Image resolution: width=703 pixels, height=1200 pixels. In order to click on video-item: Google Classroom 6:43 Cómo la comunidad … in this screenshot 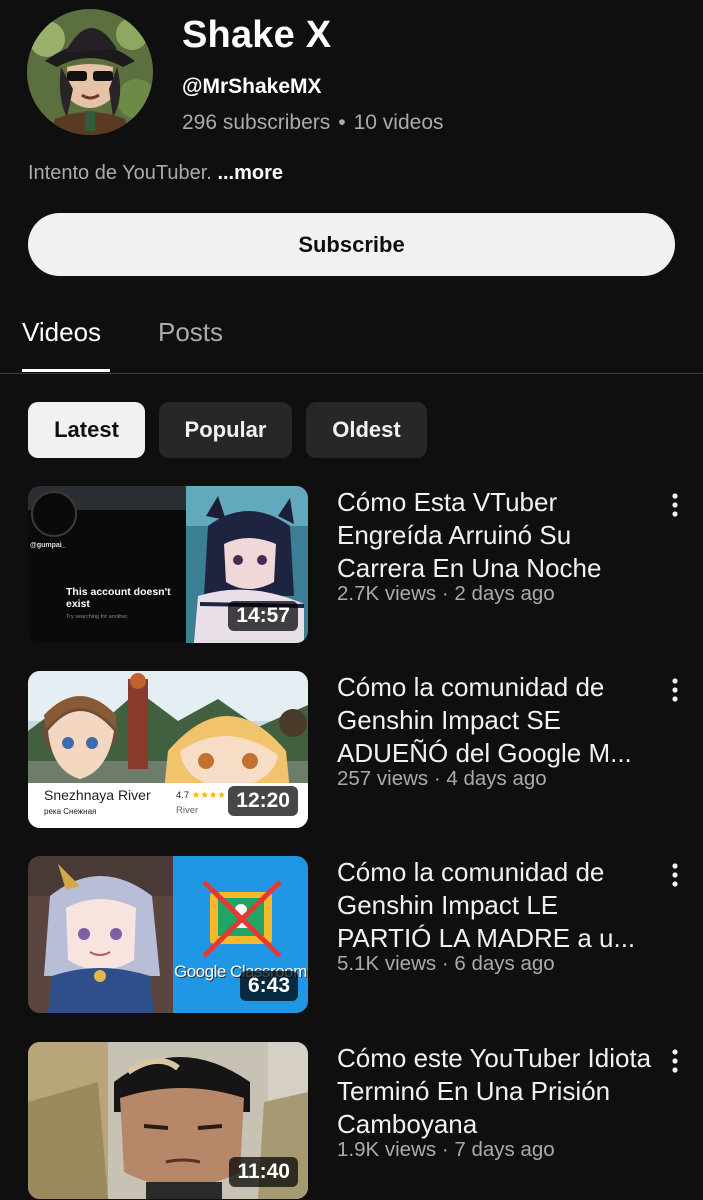, I will do `click(351, 936)`.